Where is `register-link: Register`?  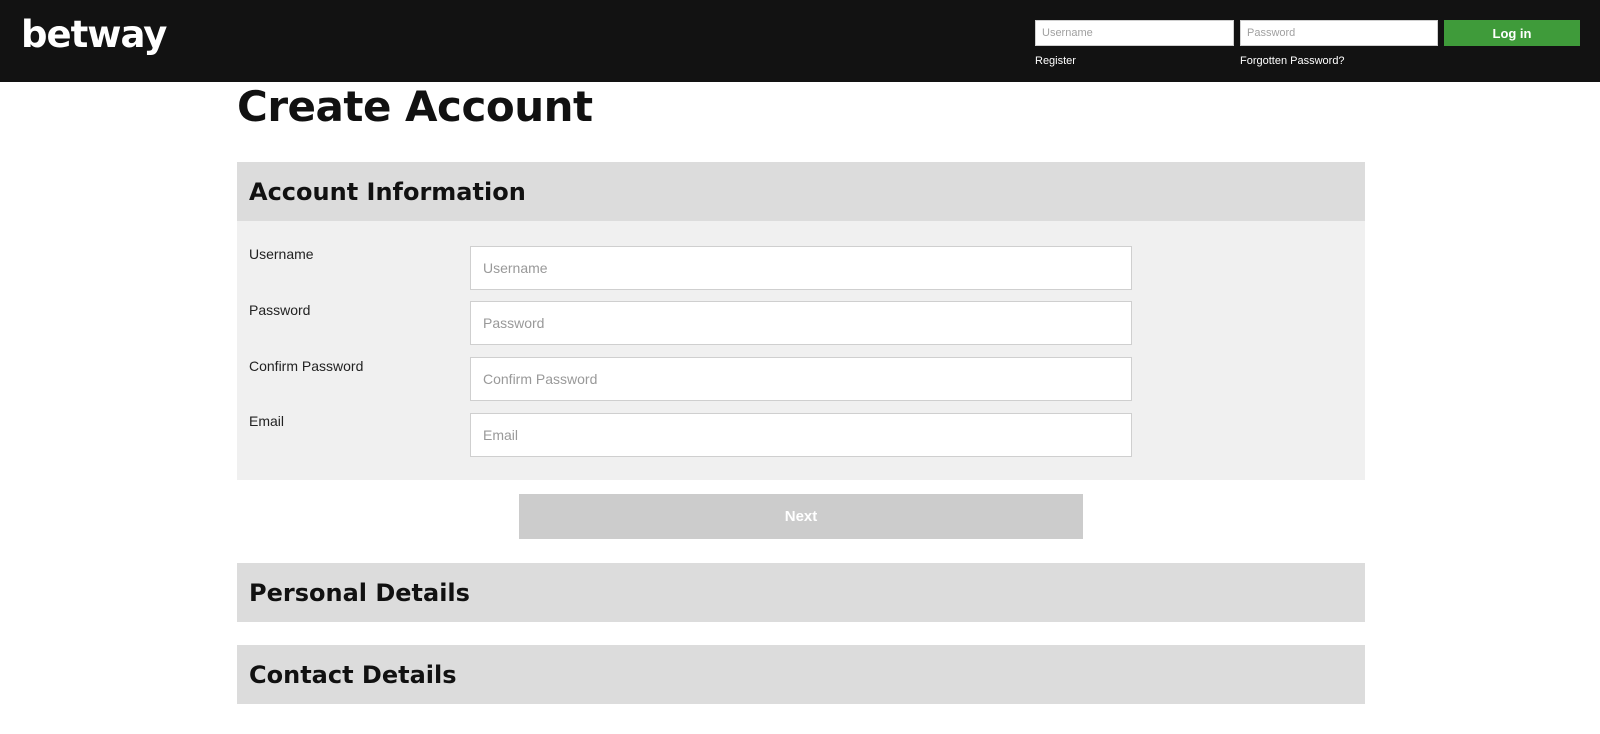
register-link: Register is located at coordinates (1055, 61).